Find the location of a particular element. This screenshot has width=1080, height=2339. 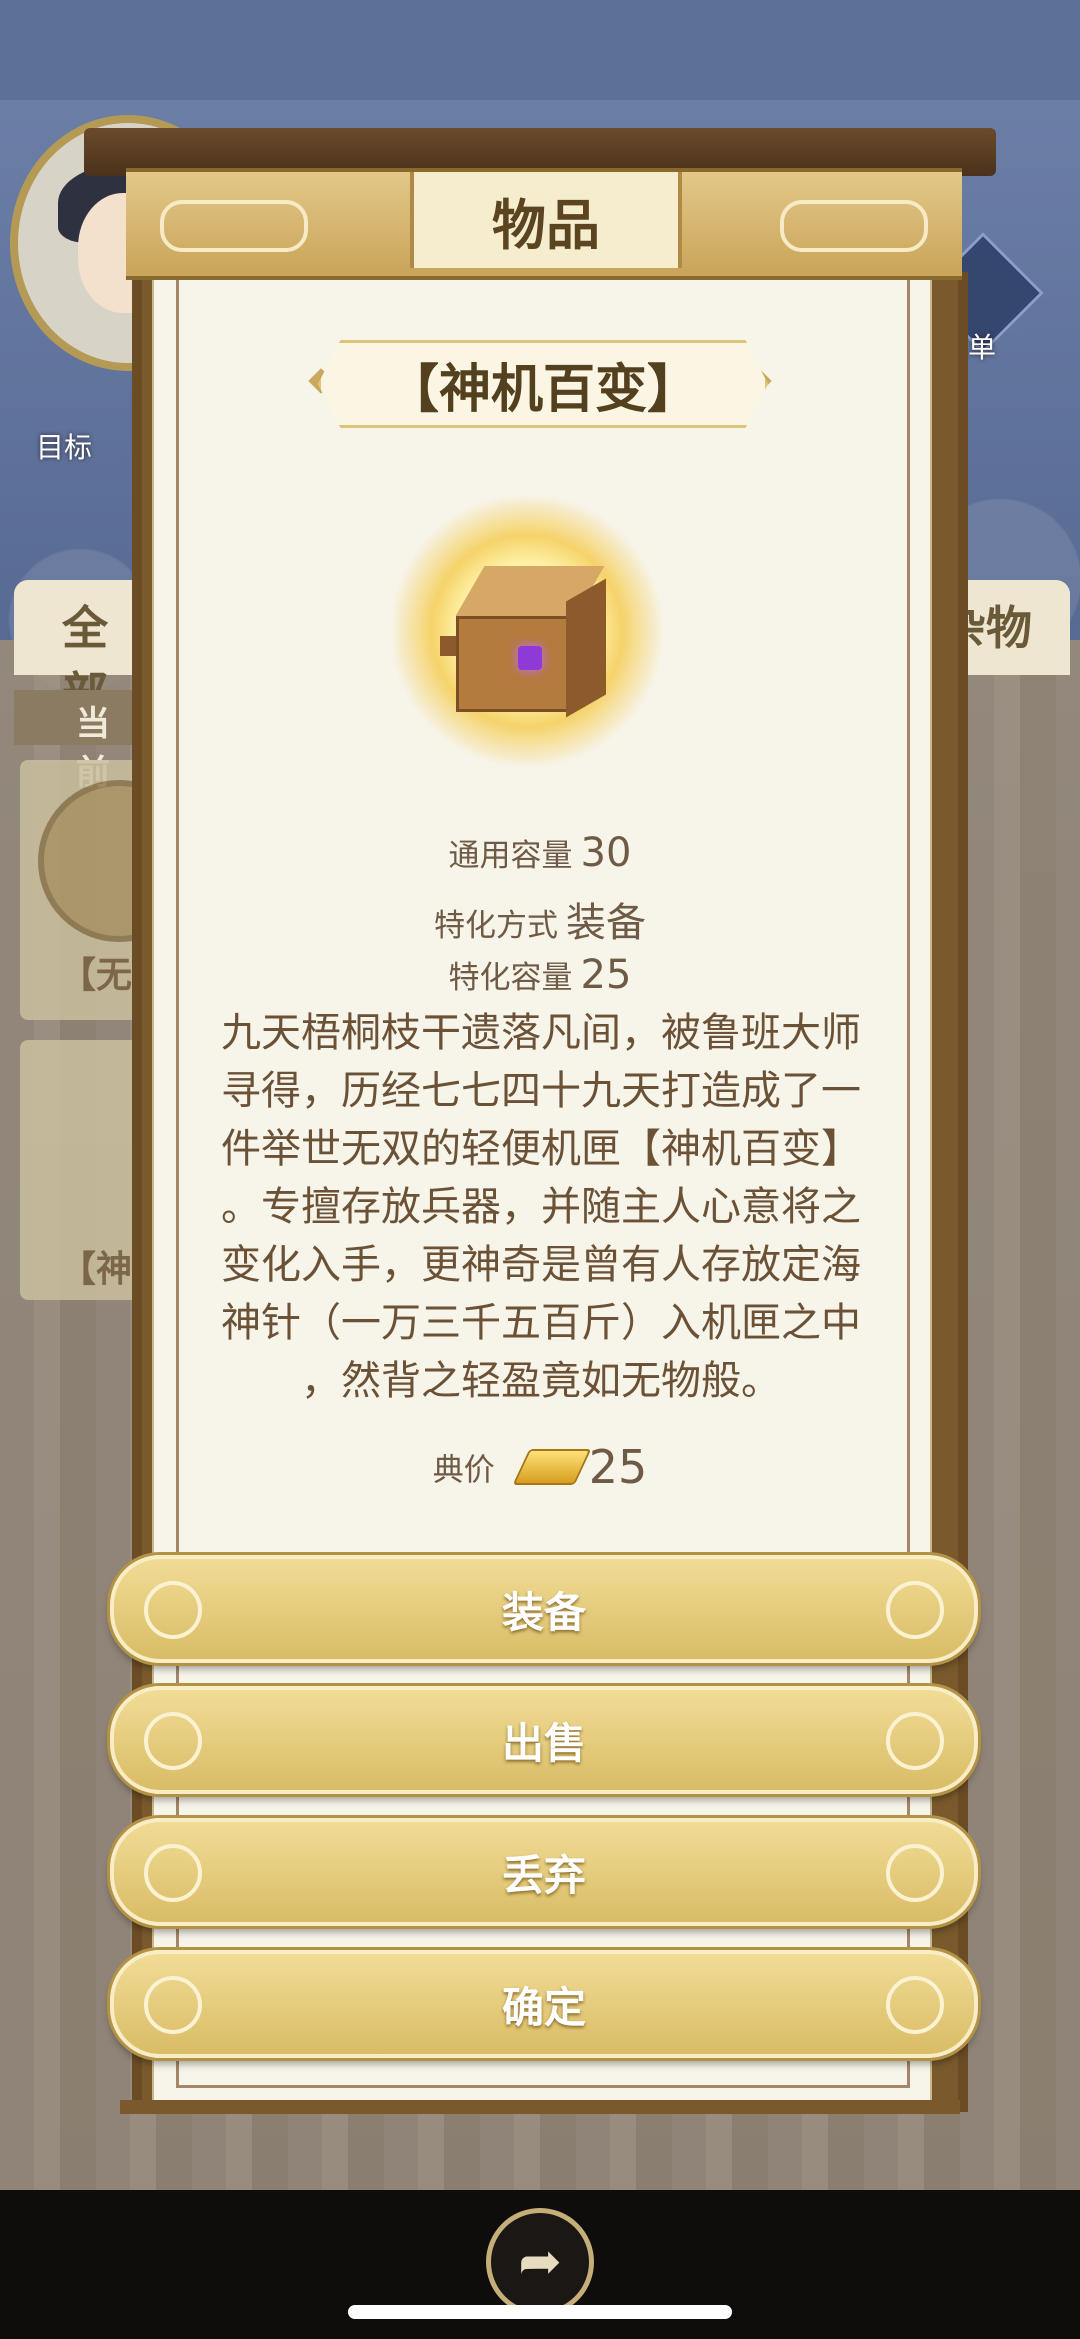

description-line: 神针（一万三千五百斤）入机匣之中 is located at coordinates (541, 1323).